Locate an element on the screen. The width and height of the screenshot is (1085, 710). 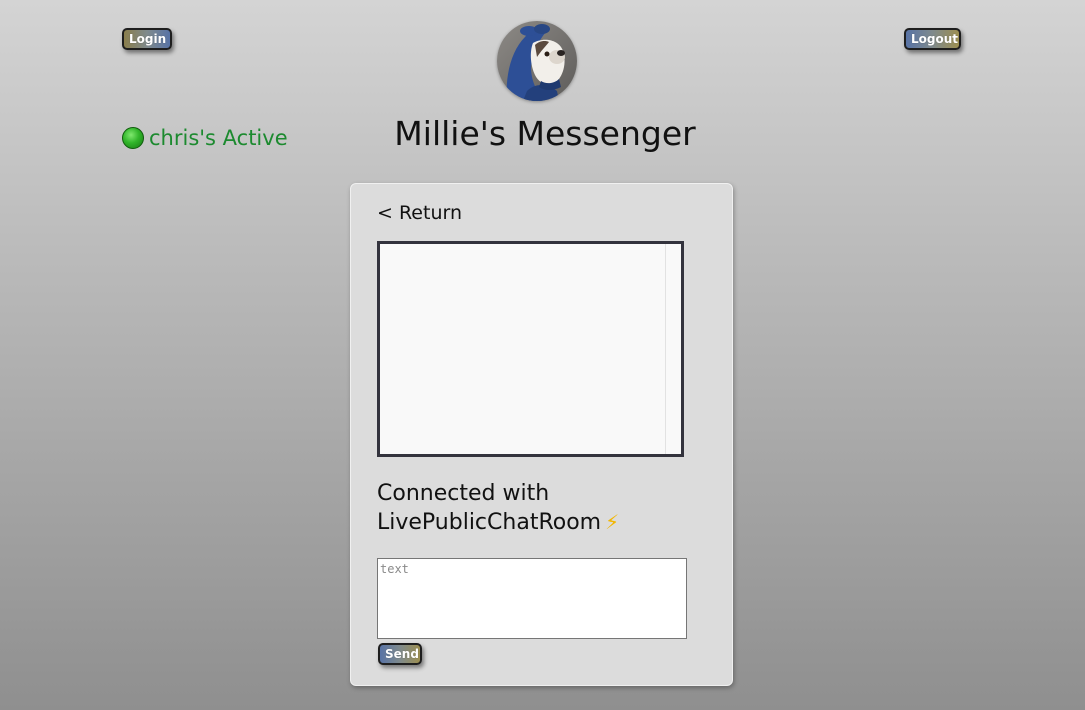
dog-avatar-icon is located at coordinates (537, 61).